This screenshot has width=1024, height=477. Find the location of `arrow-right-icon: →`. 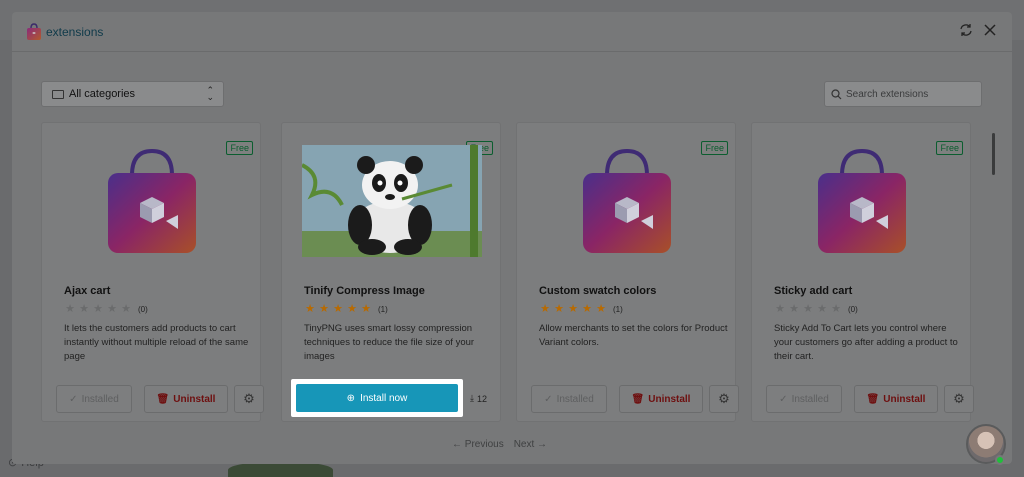

arrow-right-icon: → is located at coordinates (542, 444).